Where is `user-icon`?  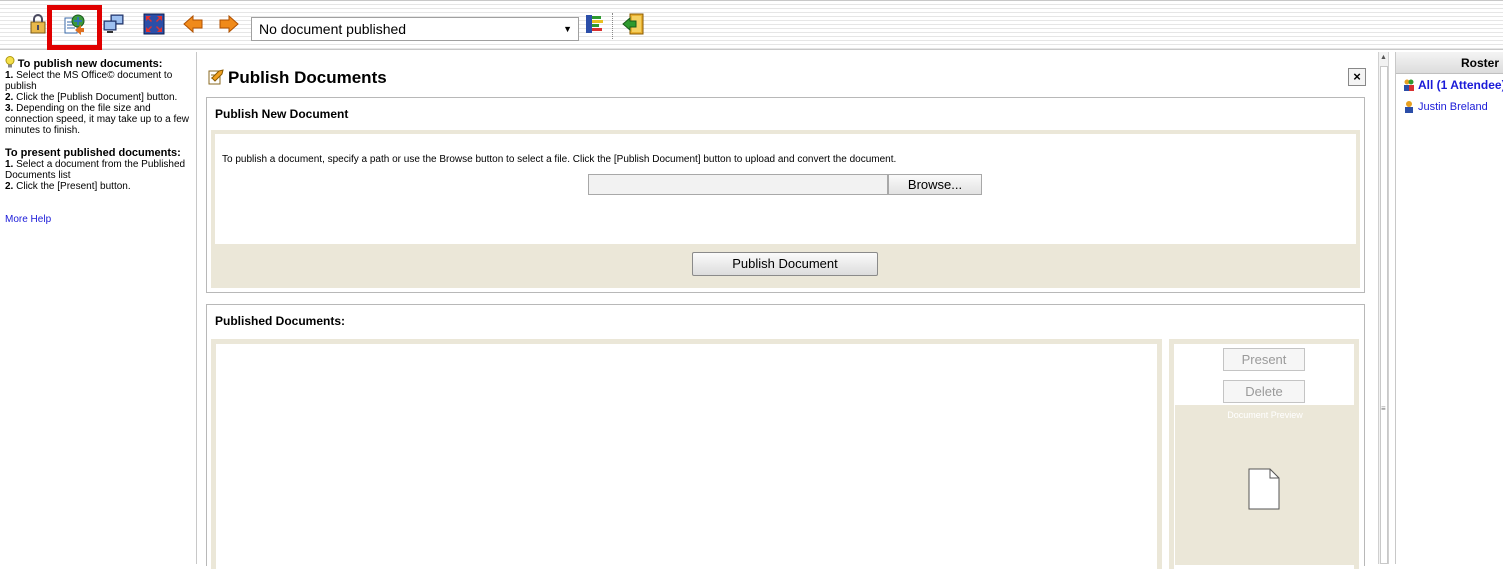
user-icon is located at coordinates (1409, 107).